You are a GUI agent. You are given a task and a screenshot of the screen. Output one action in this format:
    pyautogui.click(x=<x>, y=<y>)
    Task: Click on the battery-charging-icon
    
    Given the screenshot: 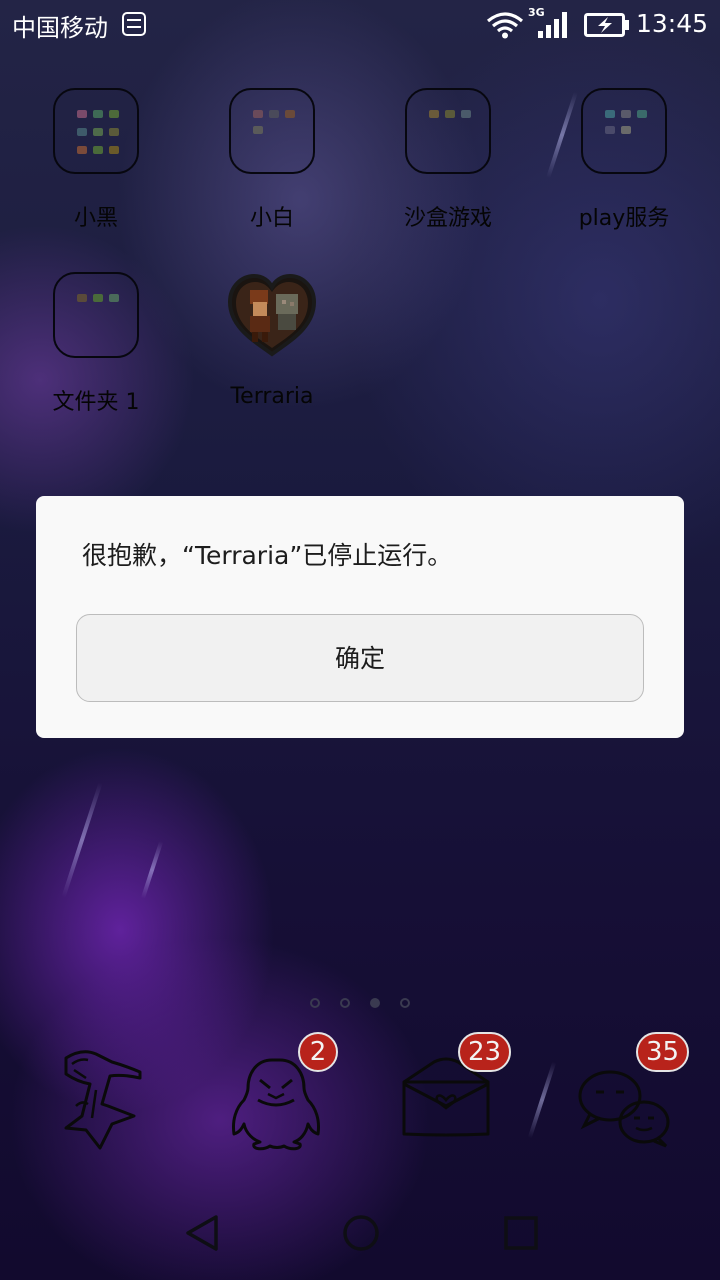 What is the action you would take?
    pyautogui.click(x=606, y=25)
    